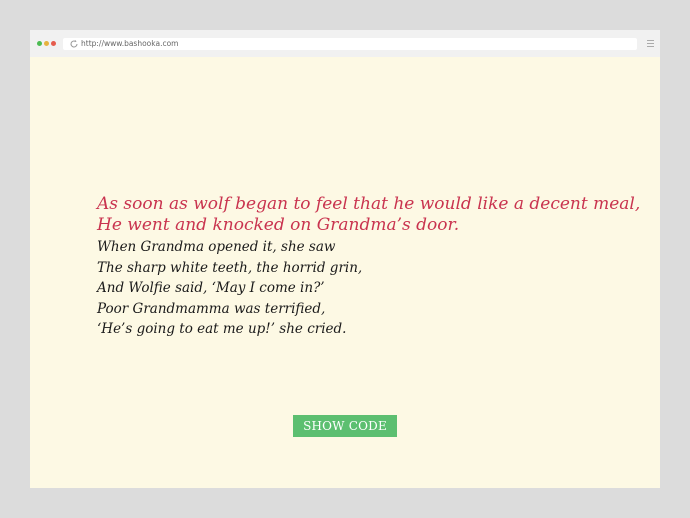 The height and width of the screenshot is (518, 690). What do you see at coordinates (129, 44) in the screenshot?
I see `url-text: http://www.bashooka.com` at bounding box center [129, 44].